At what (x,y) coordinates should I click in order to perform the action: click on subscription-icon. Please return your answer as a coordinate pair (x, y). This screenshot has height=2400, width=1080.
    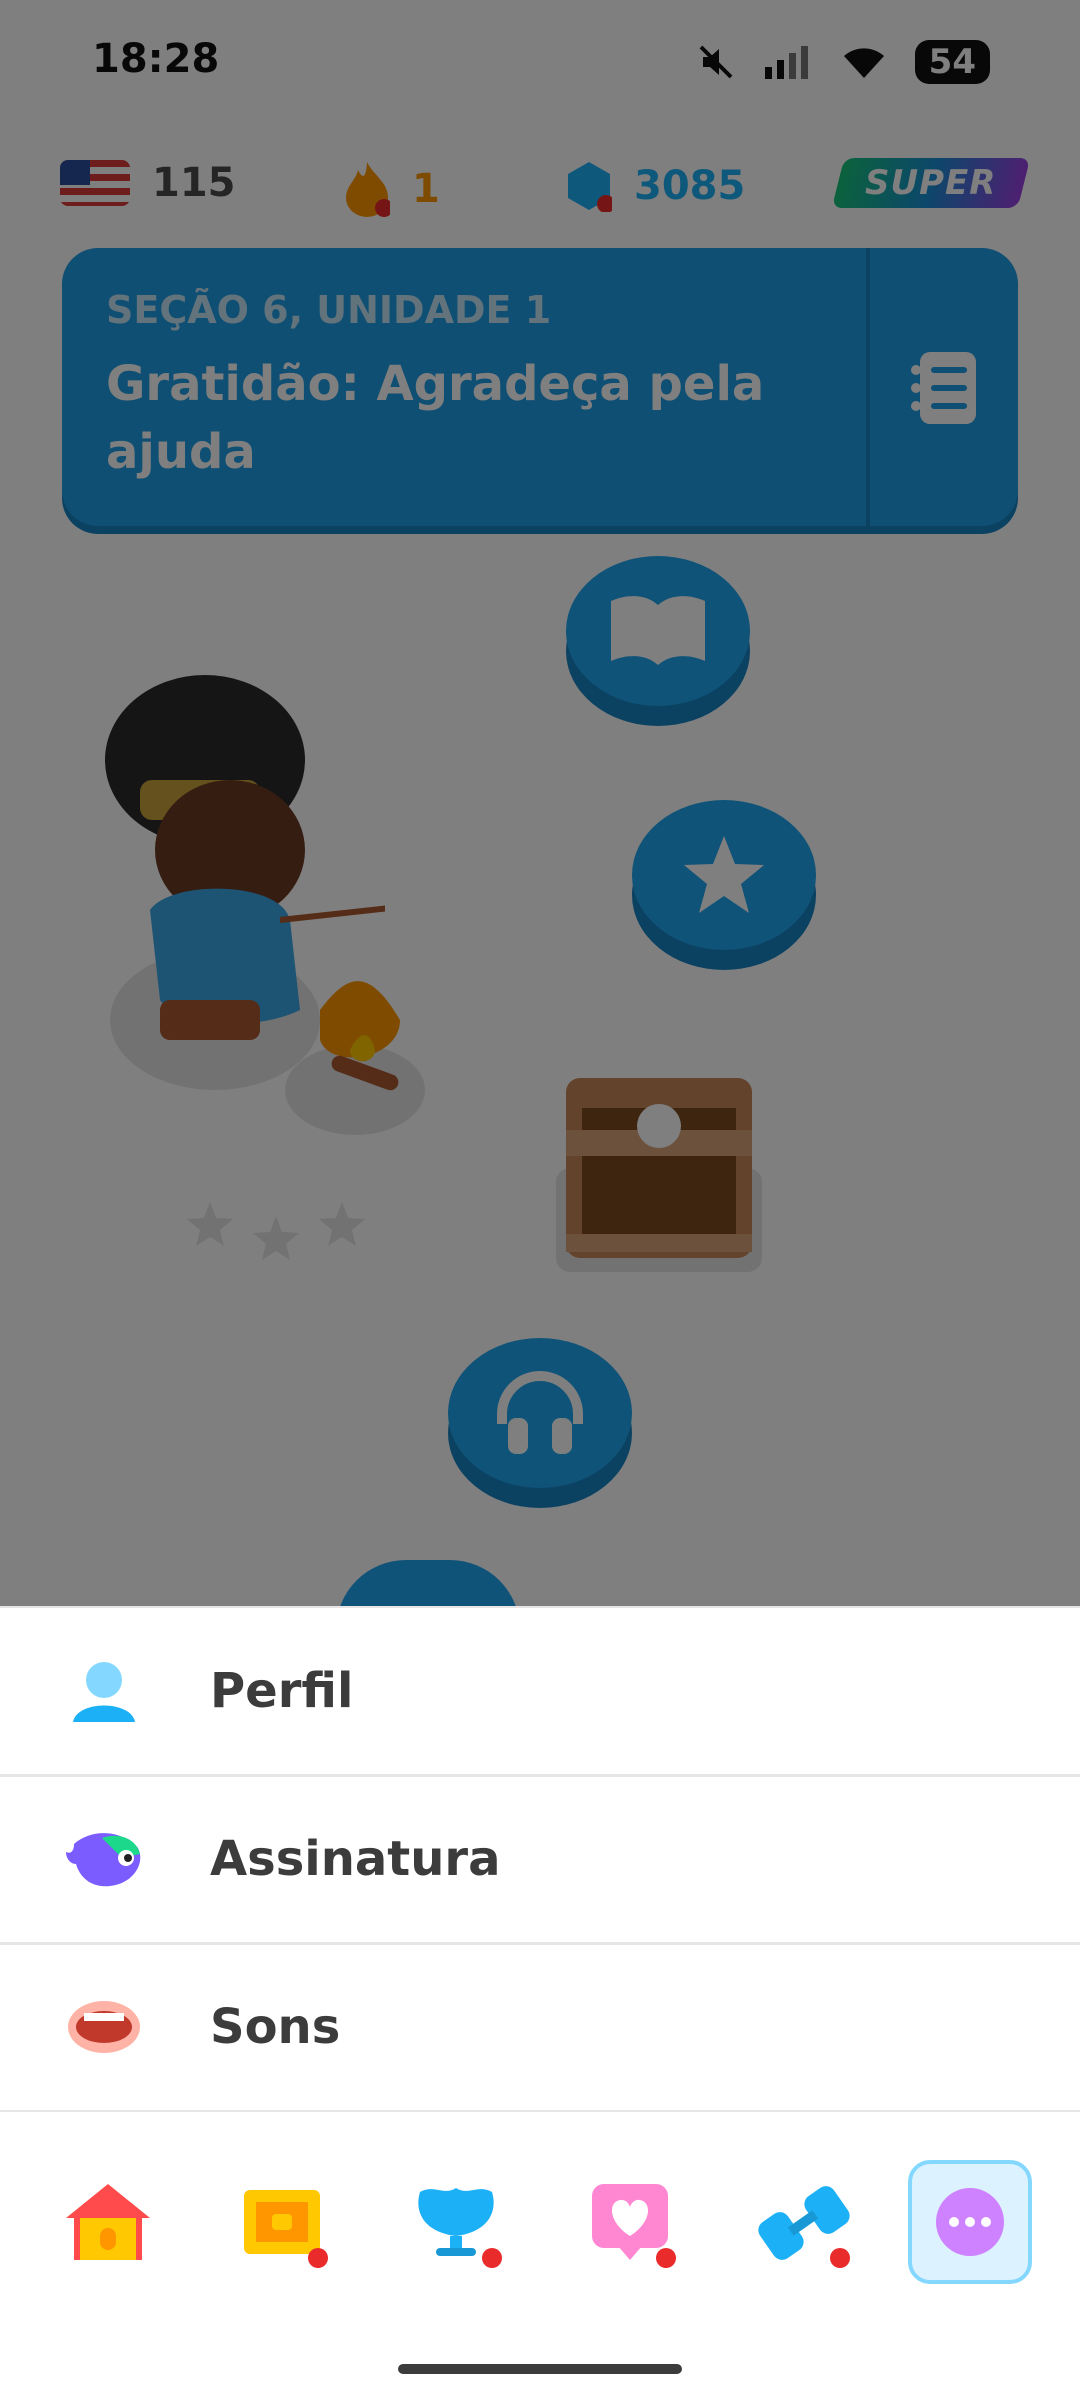
    Looking at the image, I should click on (104, 1859).